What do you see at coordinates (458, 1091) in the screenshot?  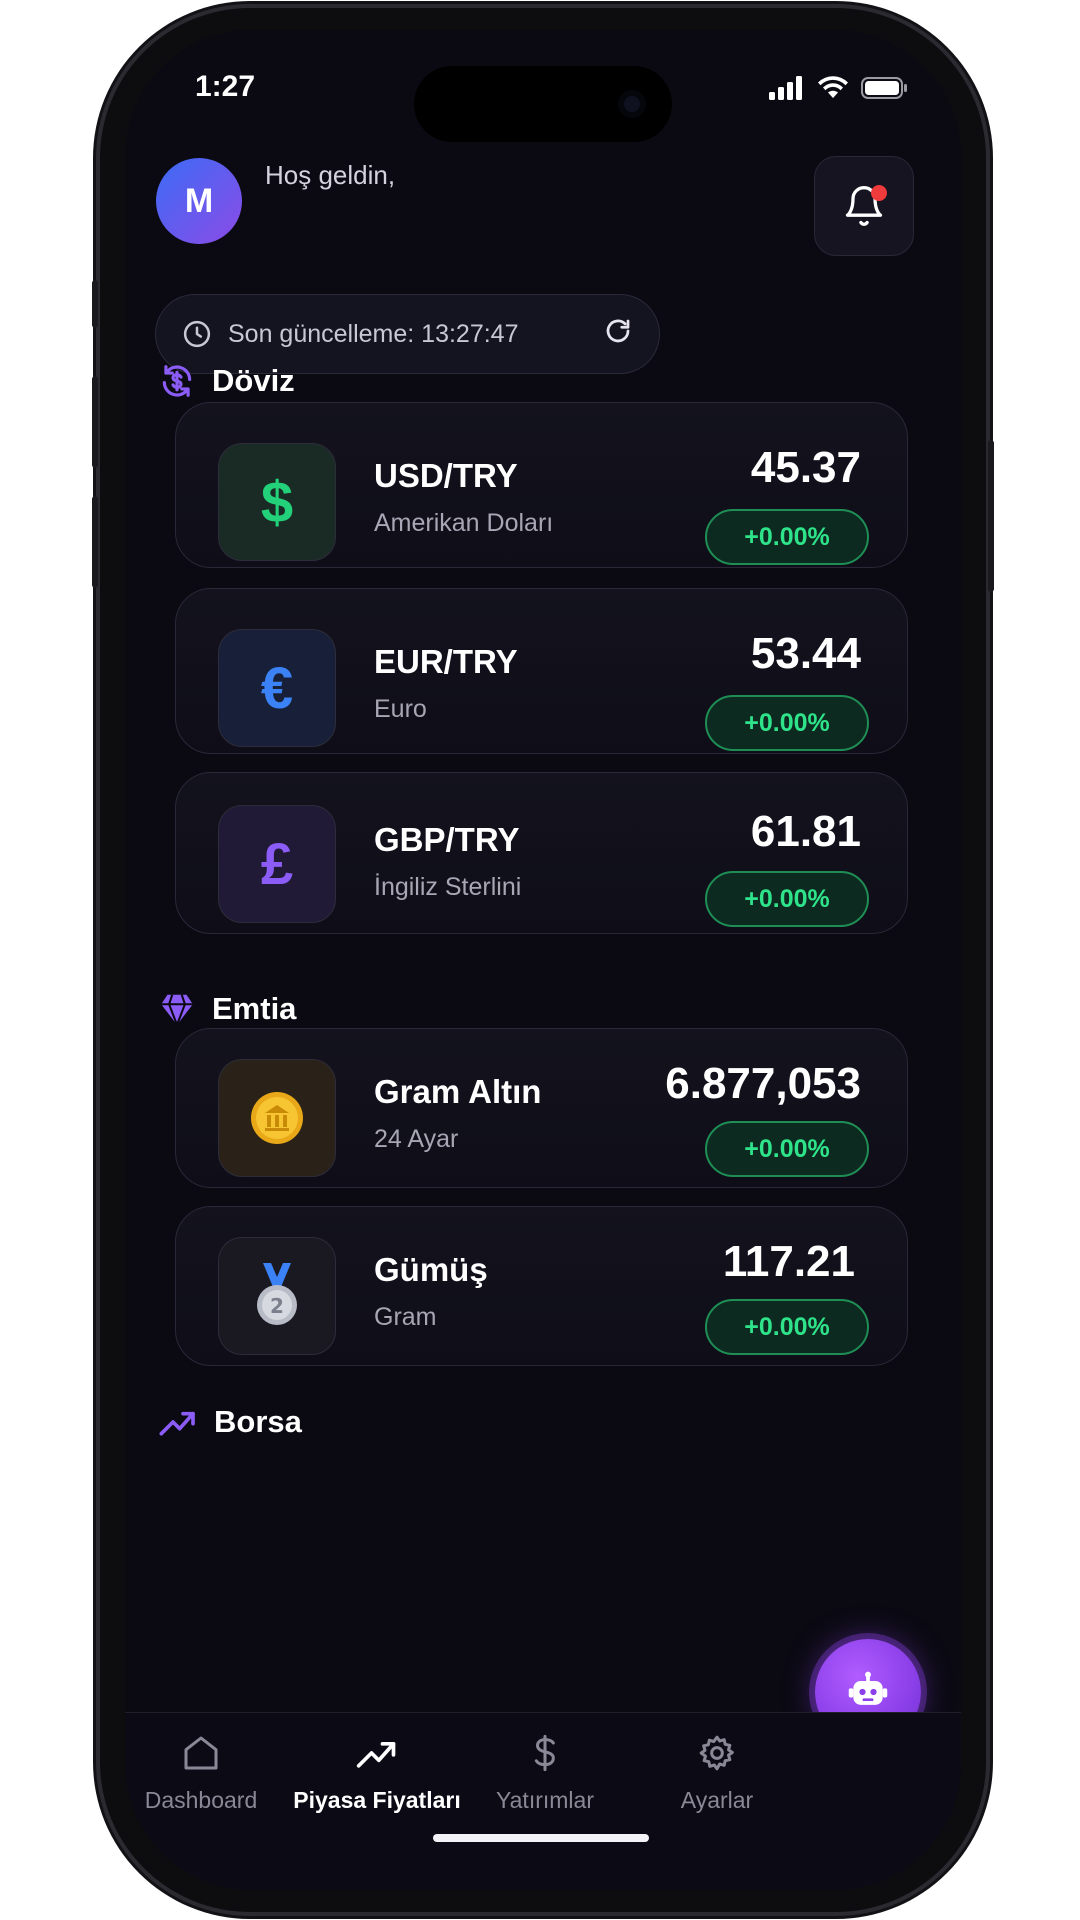 I see `commodity-name: Gram Altın` at bounding box center [458, 1091].